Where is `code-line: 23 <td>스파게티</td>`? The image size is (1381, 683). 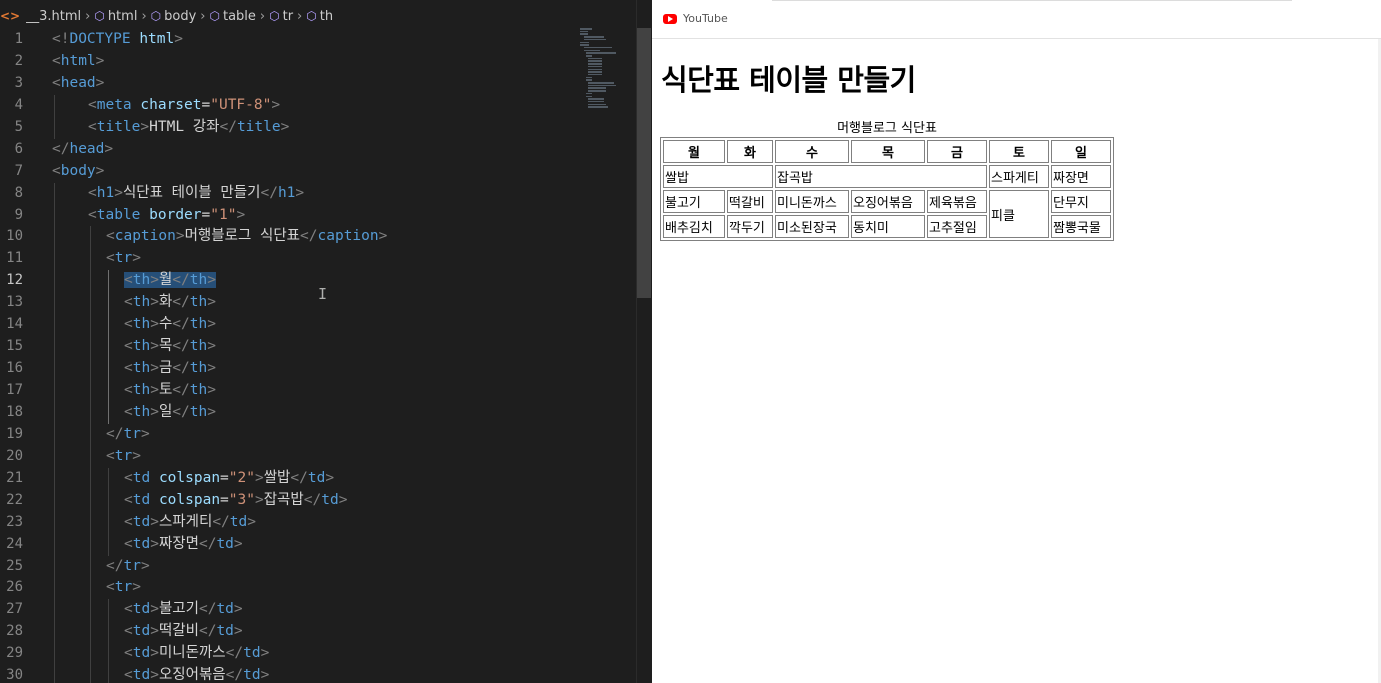
code-line: 23 <td>스파게티</td> is located at coordinates (320, 522).